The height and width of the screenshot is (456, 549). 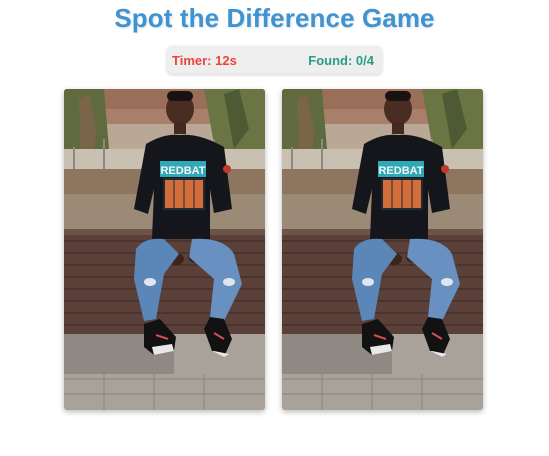 I want to click on game-title: Spot the Difference Game, so click(x=274, y=18).